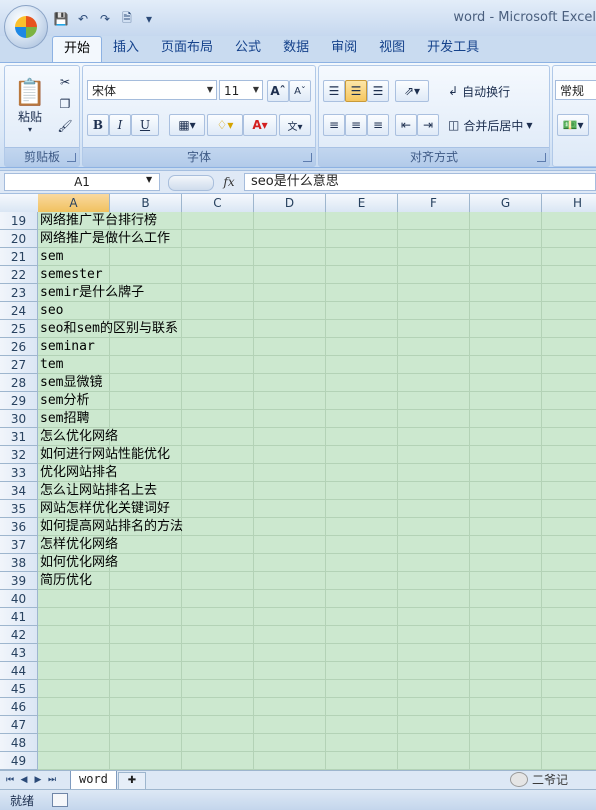 Image resolution: width=596 pixels, height=810 pixels. Describe the element at coordinates (19, 707) in the screenshot. I see `row-header: 46` at that location.